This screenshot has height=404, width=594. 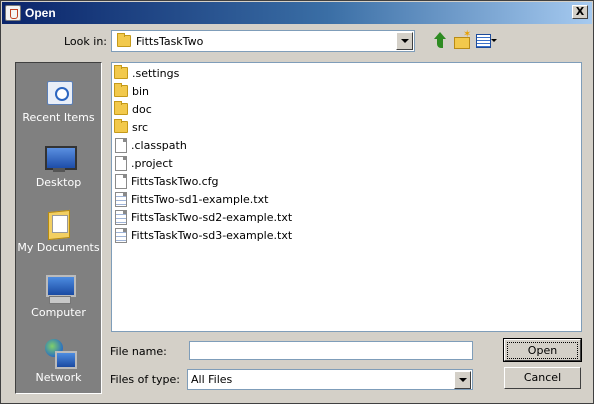 I want to click on new-folder-icon, so click(x=462, y=40).